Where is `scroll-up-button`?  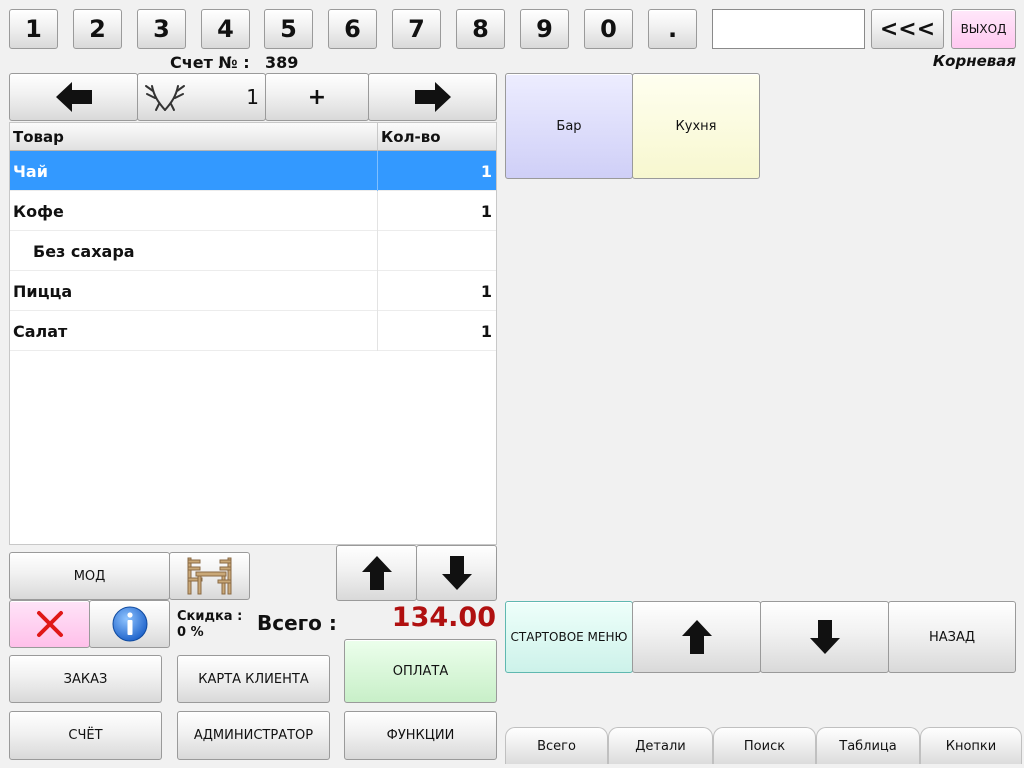
scroll-up-button is located at coordinates (376, 573).